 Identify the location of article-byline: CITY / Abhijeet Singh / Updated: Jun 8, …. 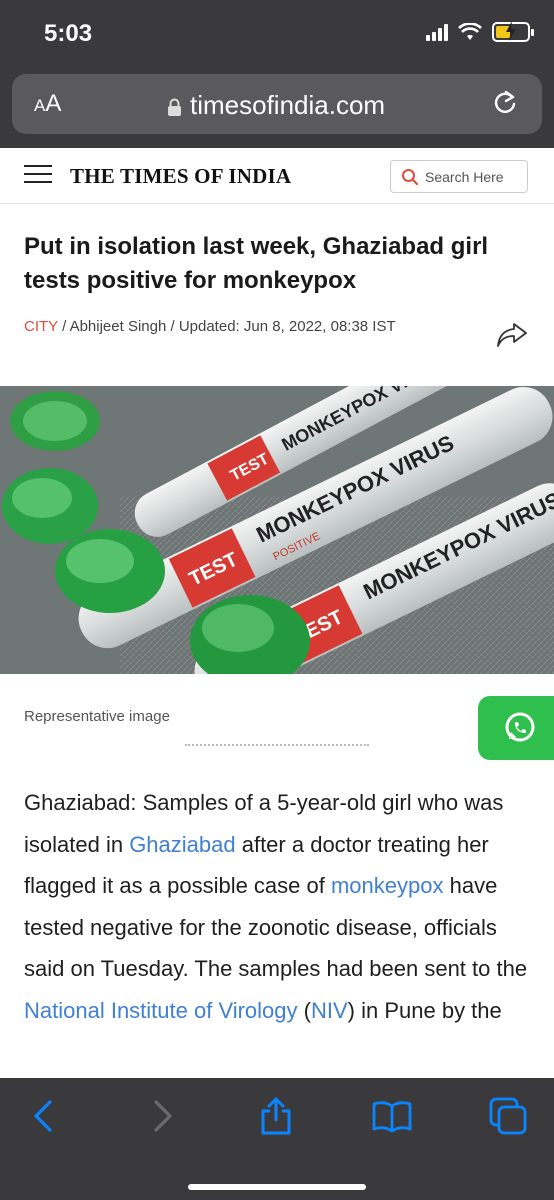
(244, 327).